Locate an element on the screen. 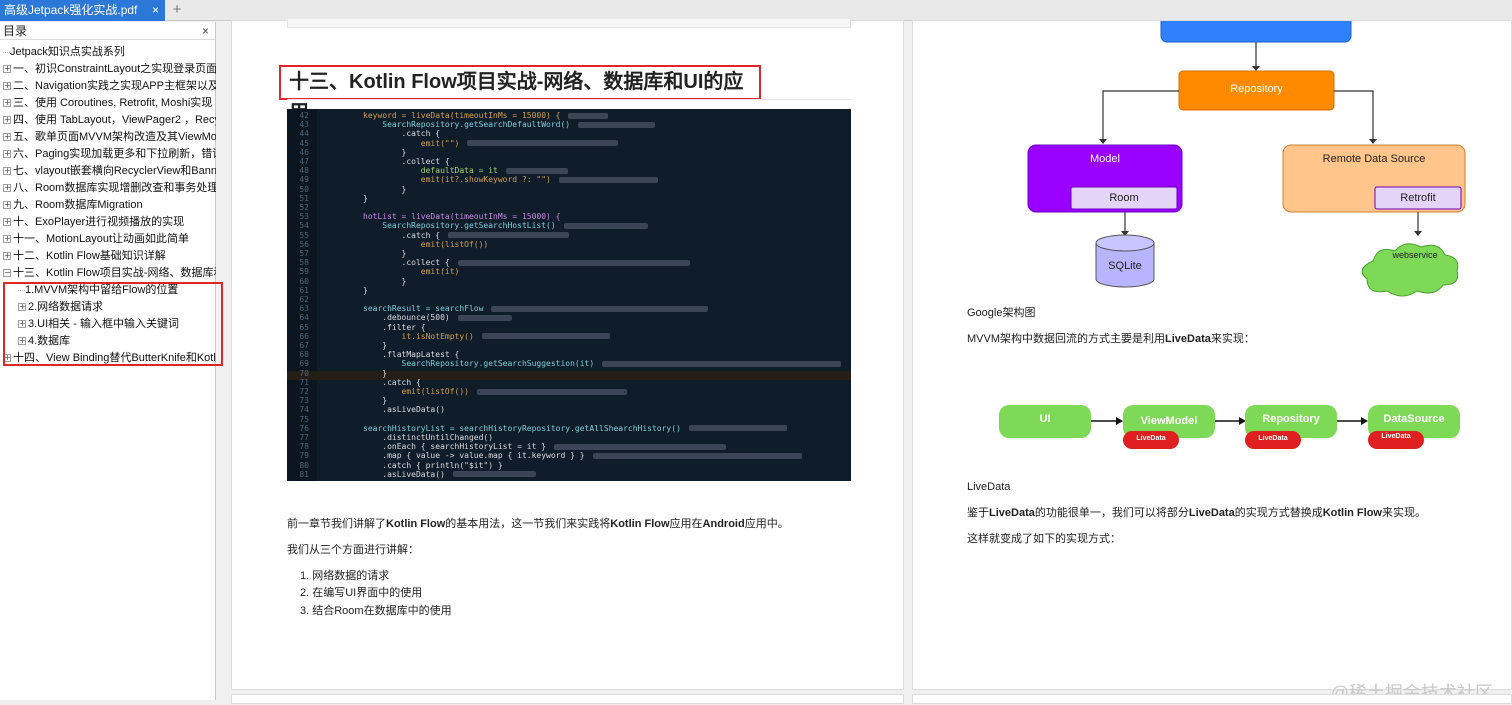 The width and height of the screenshot is (1512, 705). line-number: 50 is located at coordinates (304, 189).